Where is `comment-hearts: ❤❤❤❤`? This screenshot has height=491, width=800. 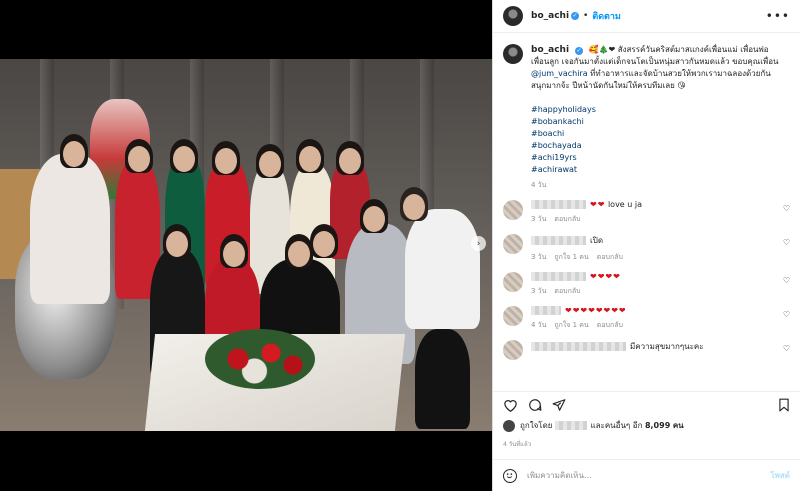
comment-hearts: ❤❤❤❤ is located at coordinates (605, 276).